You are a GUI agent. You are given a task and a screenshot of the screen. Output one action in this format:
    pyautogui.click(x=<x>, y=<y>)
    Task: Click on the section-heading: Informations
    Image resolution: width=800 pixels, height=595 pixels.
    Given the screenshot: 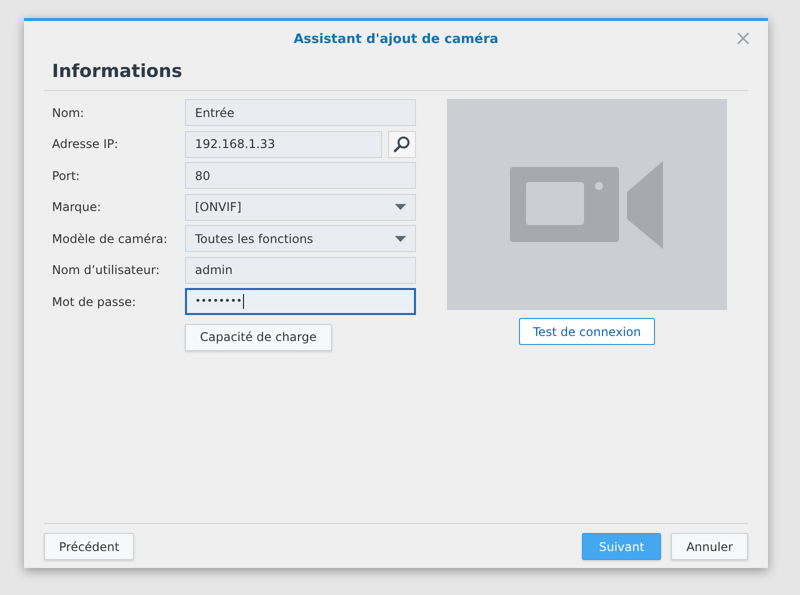 What is the action you would take?
    pyautogui.click(x=396, y=74)
    